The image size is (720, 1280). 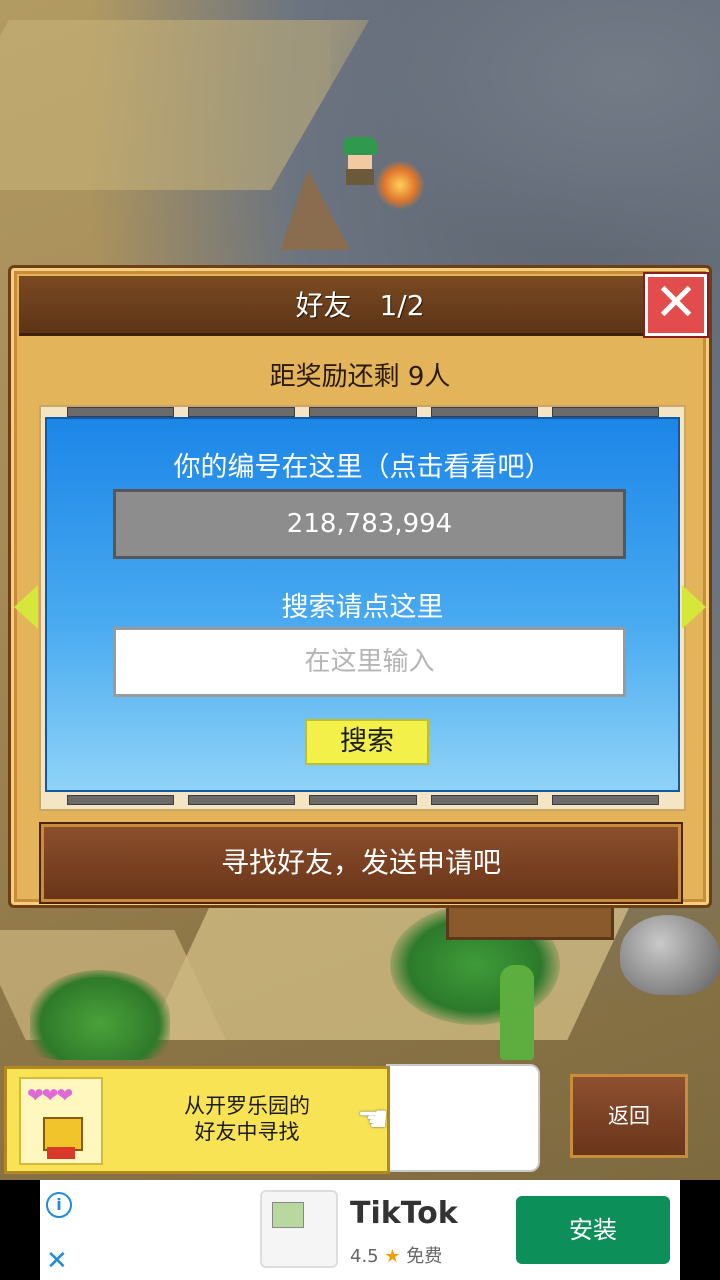 What do you see at coordinates (57, 1261) in the screenshot?
I see `ad-close-icon: ✕` at bounding box center [57, 1261].